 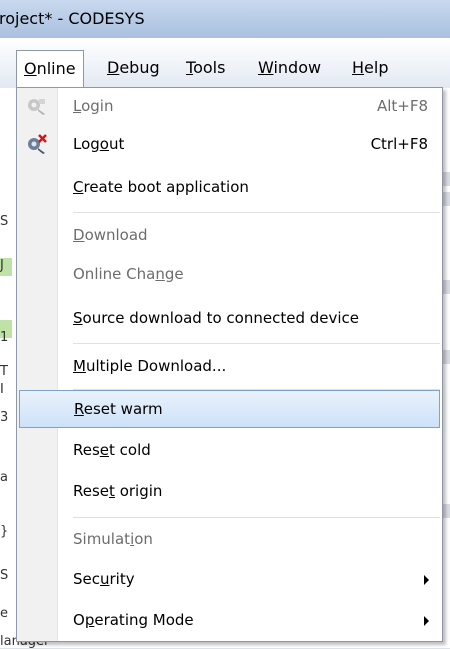 I want to click on menu-online-label: Online, so click(x=50, y=68).